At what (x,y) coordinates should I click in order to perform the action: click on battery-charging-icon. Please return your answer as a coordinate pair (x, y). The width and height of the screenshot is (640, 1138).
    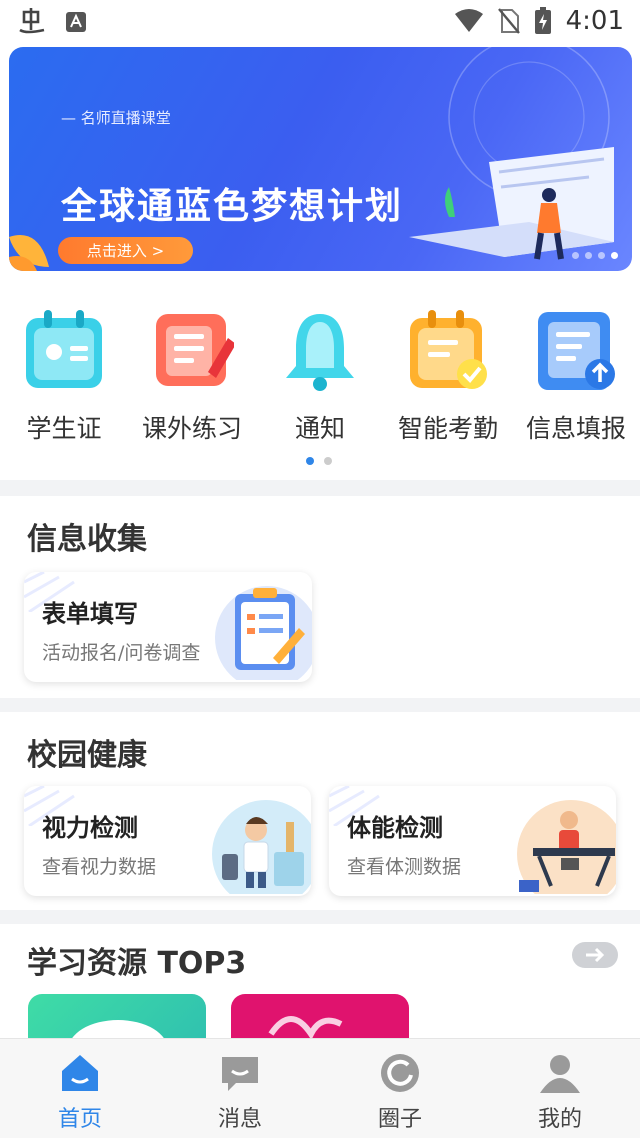
    Looking at the image, I should click on (542, 20).